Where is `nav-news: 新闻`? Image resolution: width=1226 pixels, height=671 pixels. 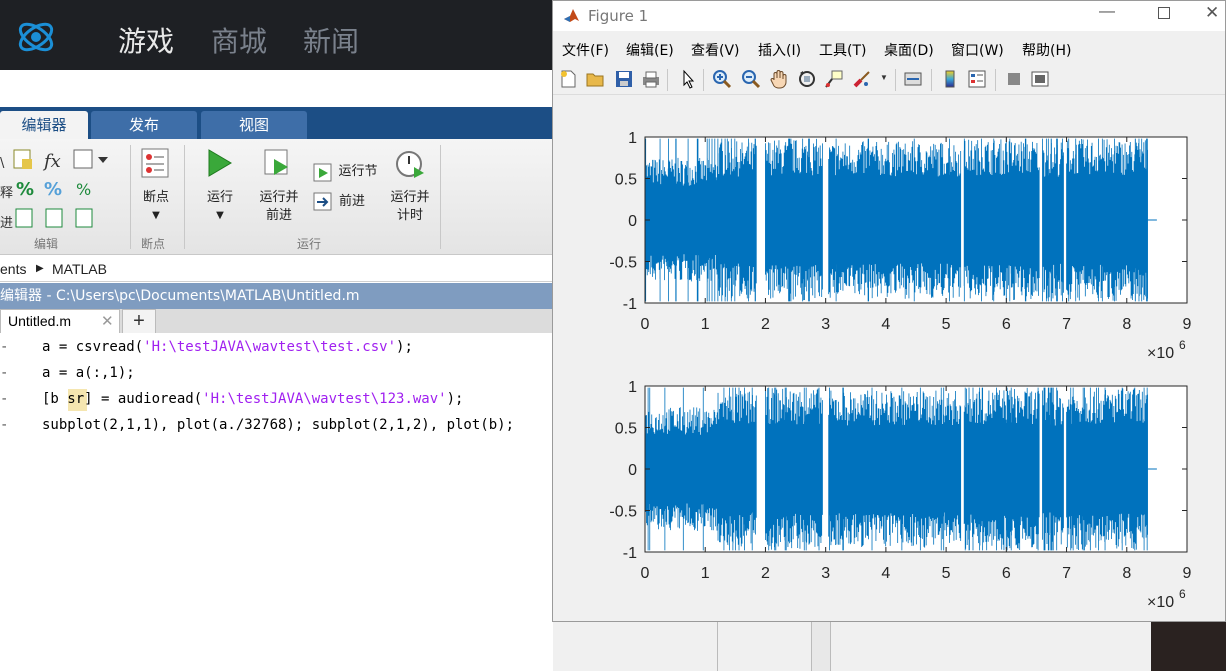 nav-news: 新闻 is located at coordinates (331, 40).